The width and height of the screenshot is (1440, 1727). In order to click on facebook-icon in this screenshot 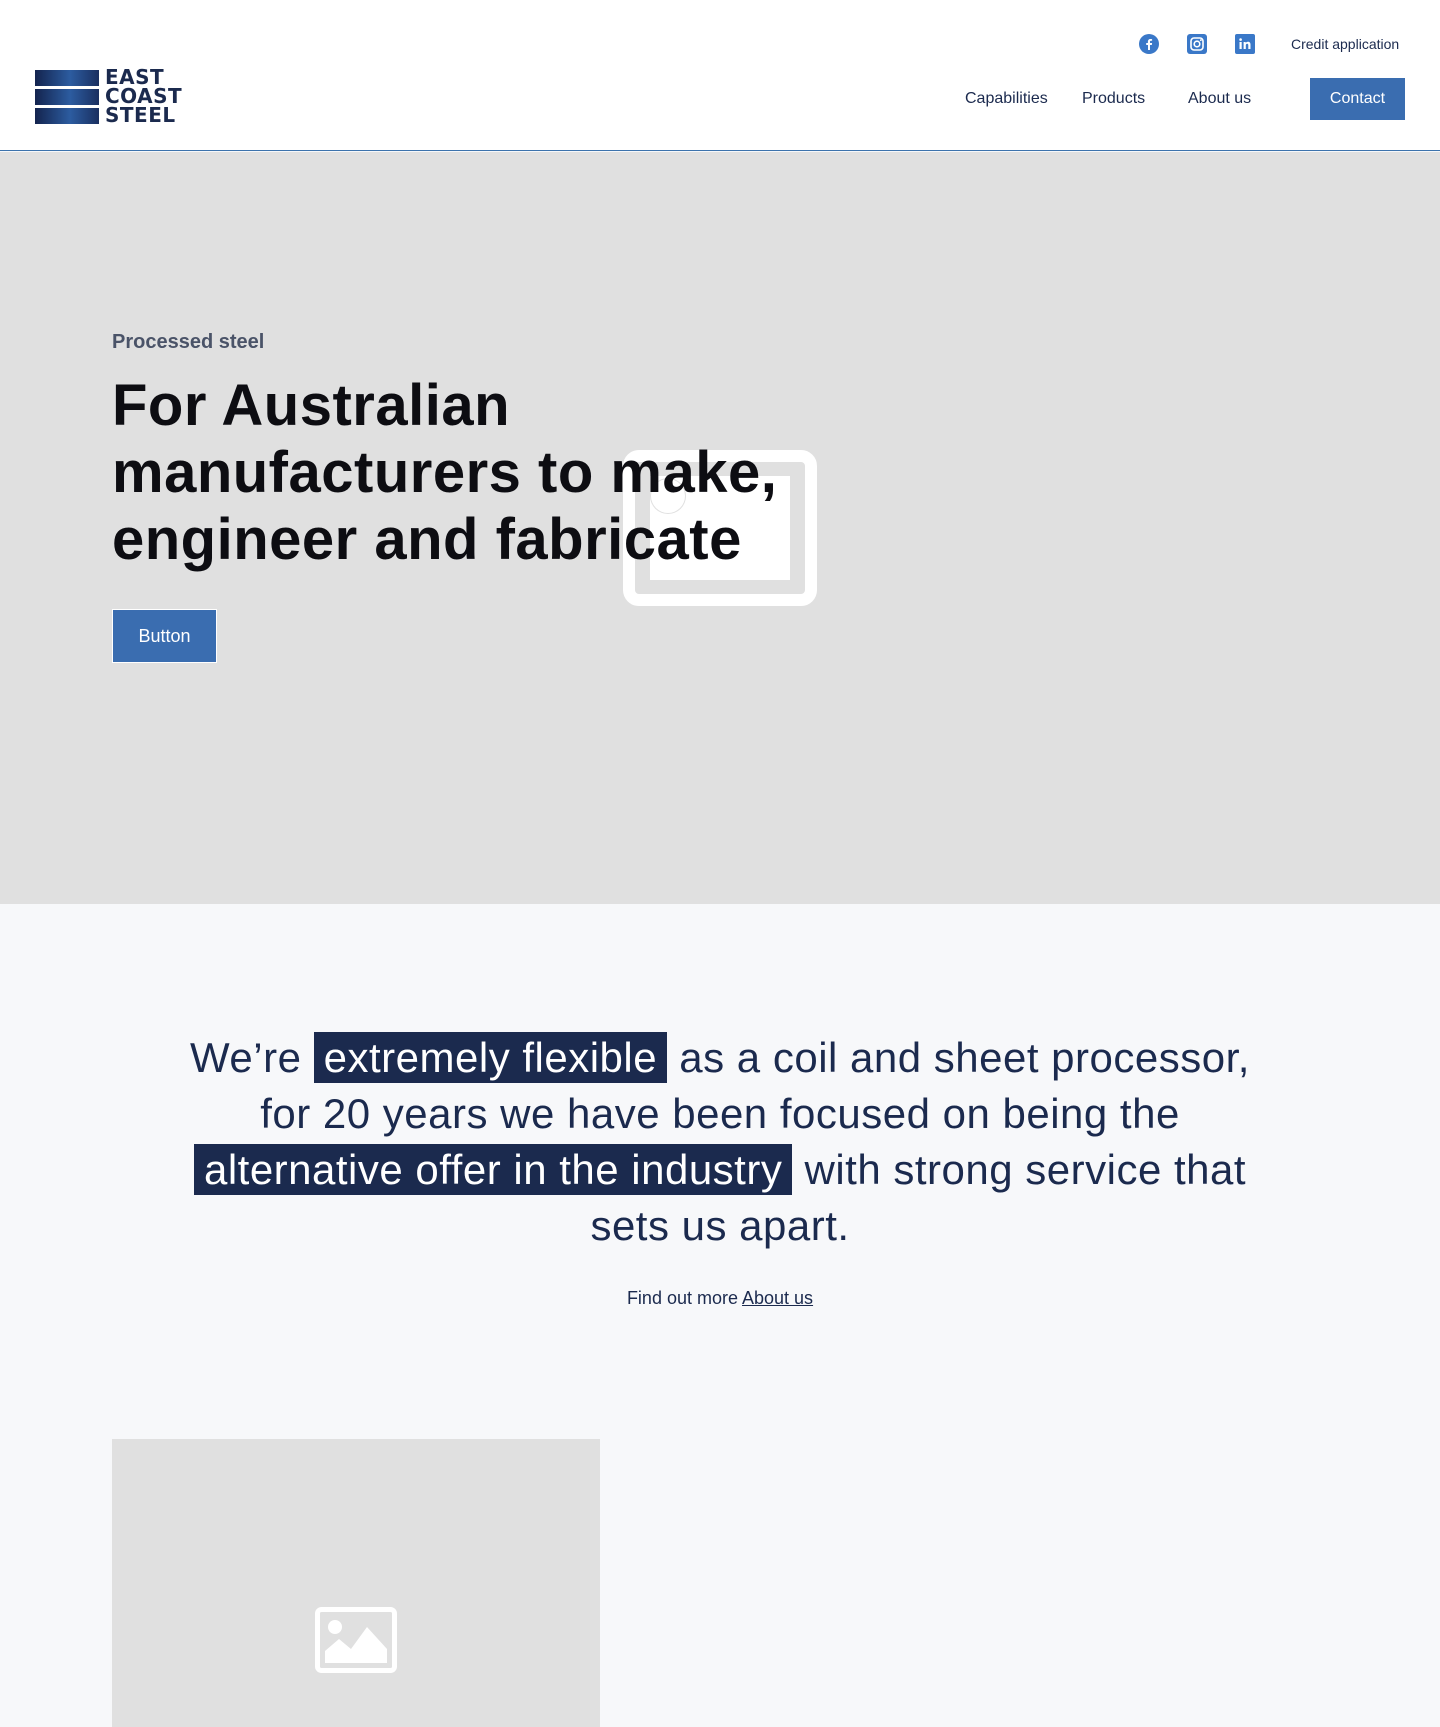, I will do `click(1149, 44)`.